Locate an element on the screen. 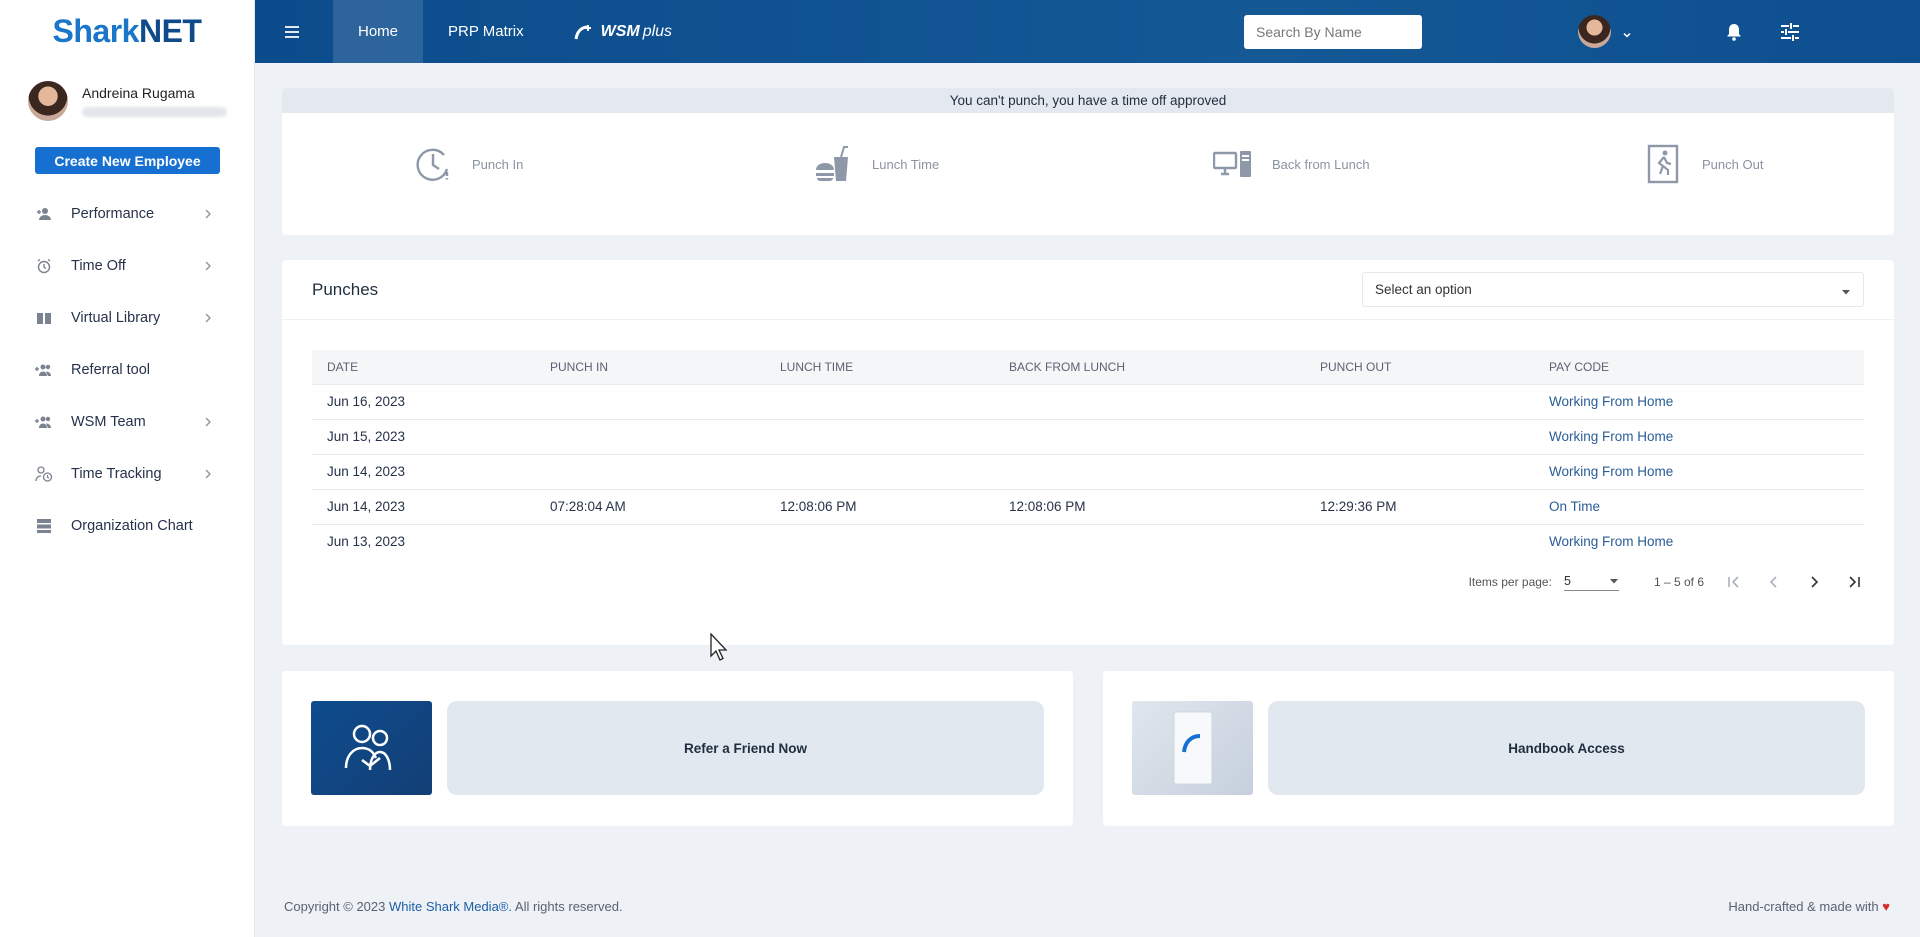 The image size is (1920, 937). lunch-time-action: Lunch Time is located at coordinates (875, 164).